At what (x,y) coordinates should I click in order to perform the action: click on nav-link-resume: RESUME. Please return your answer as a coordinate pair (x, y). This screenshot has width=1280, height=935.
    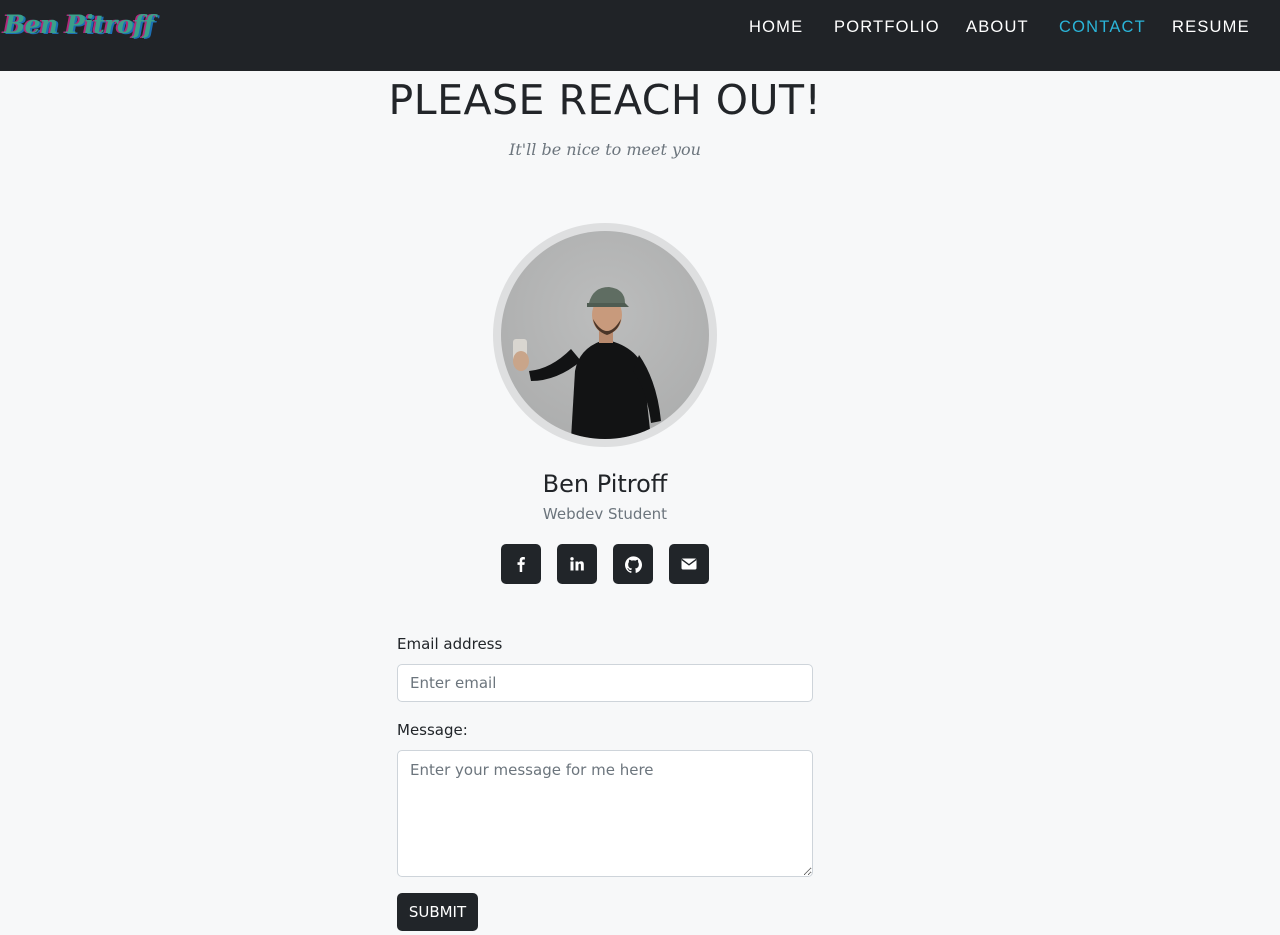
    Looking at the image, I should click on (1211, 27).